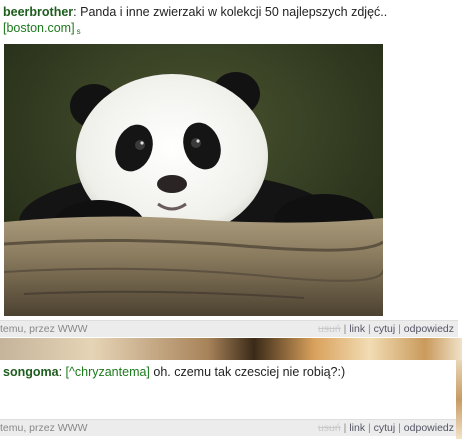  Describe the element at coordinates (429, 428) in the screenshot. I see `post-2-reply-link: odpowiedz` at that location.